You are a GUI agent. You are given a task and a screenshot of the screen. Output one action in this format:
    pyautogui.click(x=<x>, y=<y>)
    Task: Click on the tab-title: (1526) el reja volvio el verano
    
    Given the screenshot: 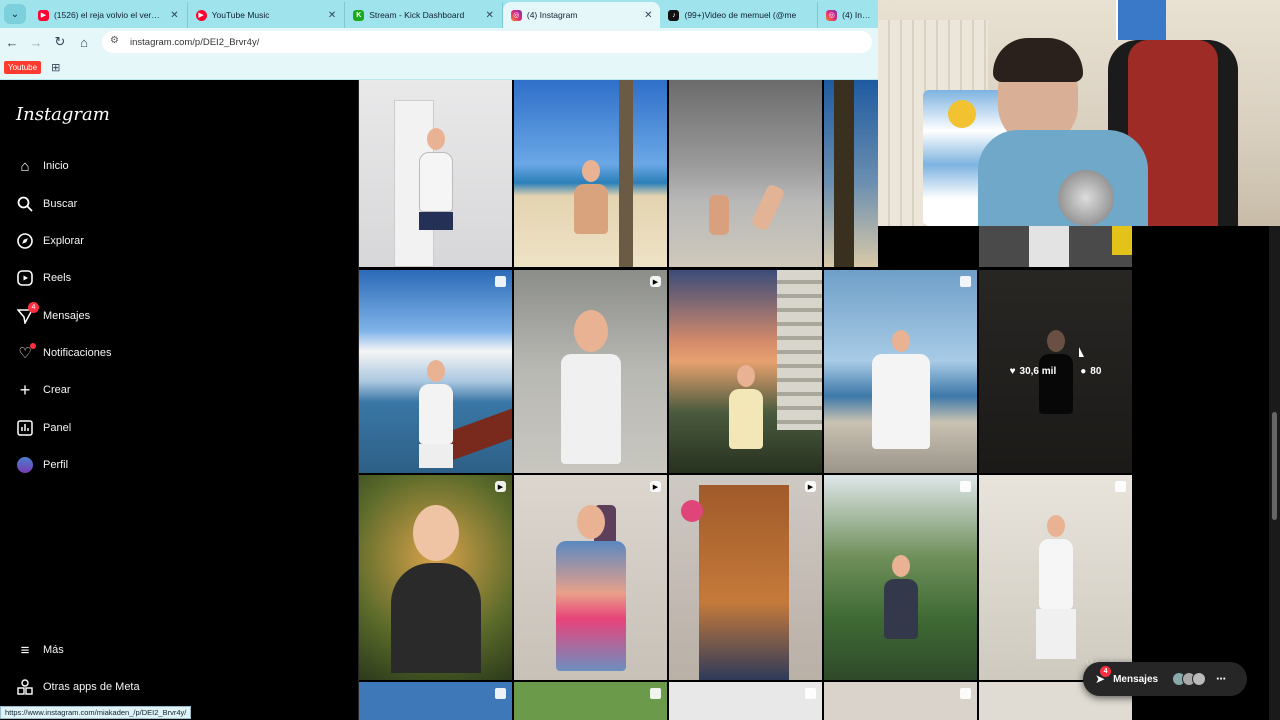 What is the action you would take?
    pyautogui.click(x=109, y=15)
    